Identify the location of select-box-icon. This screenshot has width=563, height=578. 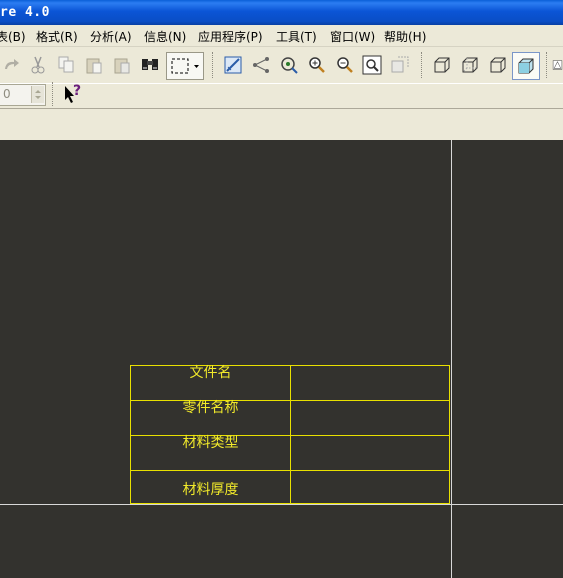
(185, 66).